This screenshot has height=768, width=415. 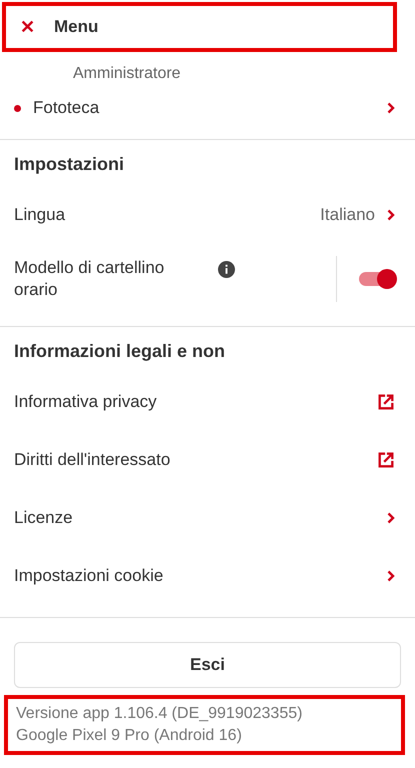 What do you see at coordinates (207, 576) in the screenshot?
I see `menu-item: Impostazioni cookie` at bounding box center [207, 576].